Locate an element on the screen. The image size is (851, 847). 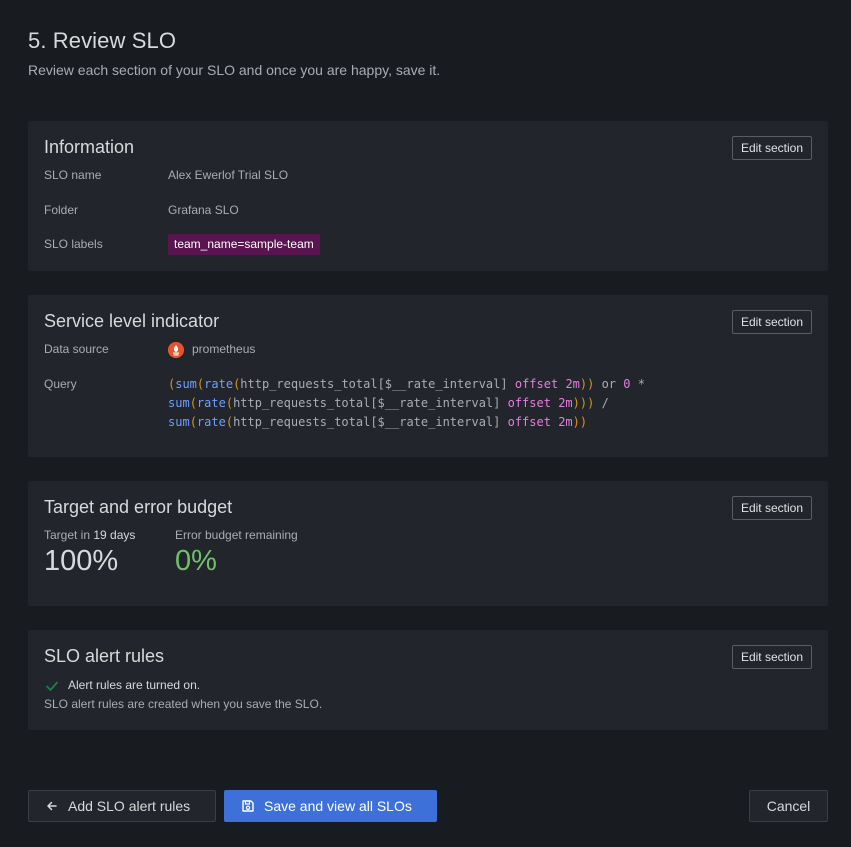
slo-name-value: Alex Ewerlof Trial SLO is located at coordinates (228, 175).